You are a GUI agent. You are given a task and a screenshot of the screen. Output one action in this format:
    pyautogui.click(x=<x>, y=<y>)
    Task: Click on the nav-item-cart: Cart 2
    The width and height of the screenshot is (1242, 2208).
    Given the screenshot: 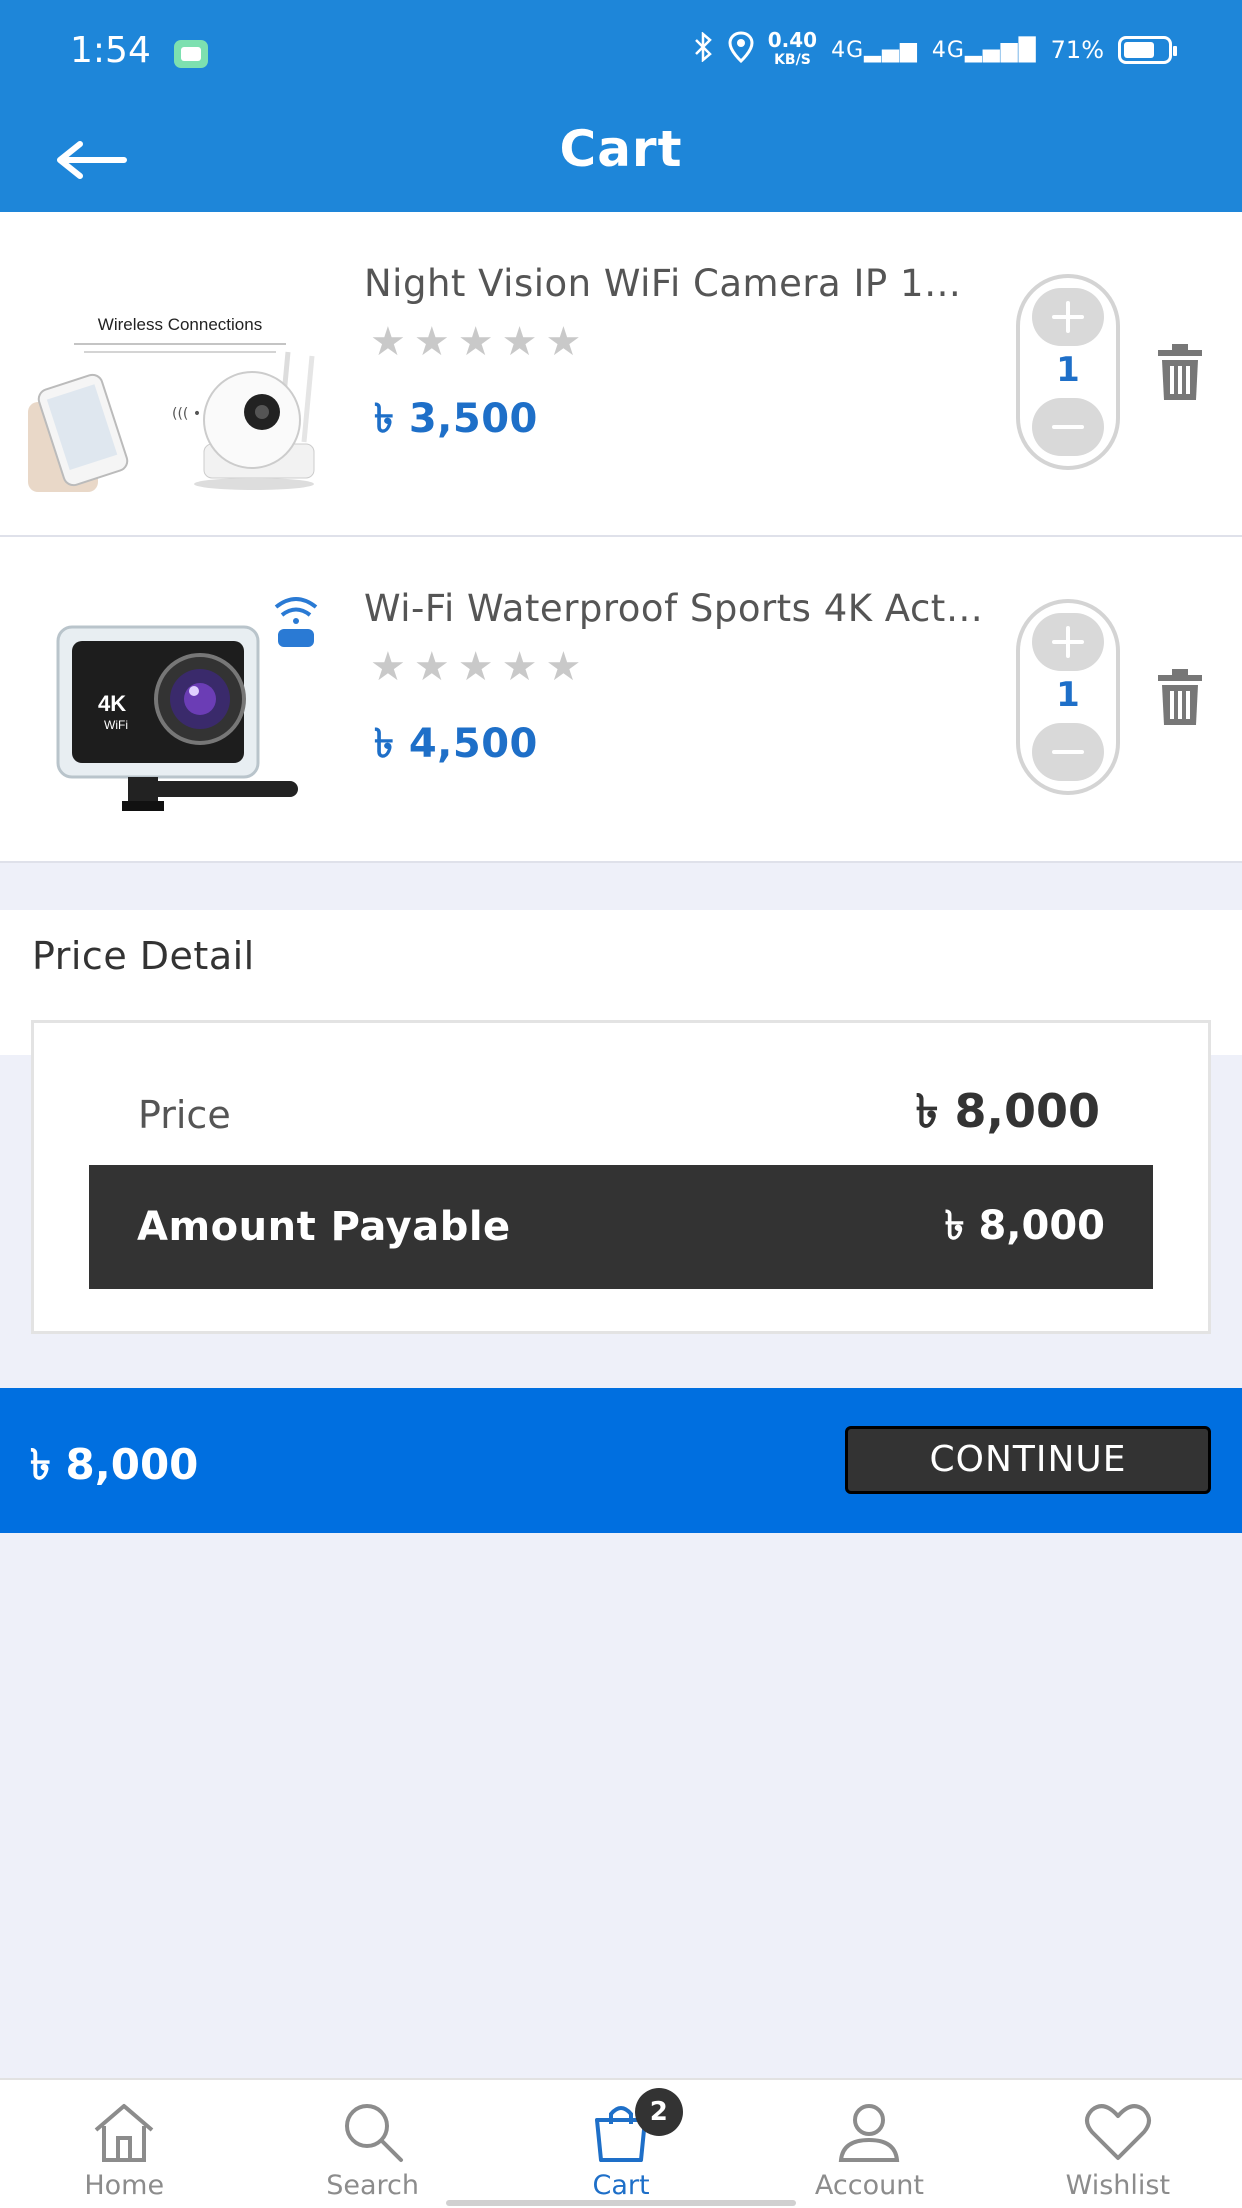 What is the action you would take?
    pyautogui.click(x=621, y=2144)
    